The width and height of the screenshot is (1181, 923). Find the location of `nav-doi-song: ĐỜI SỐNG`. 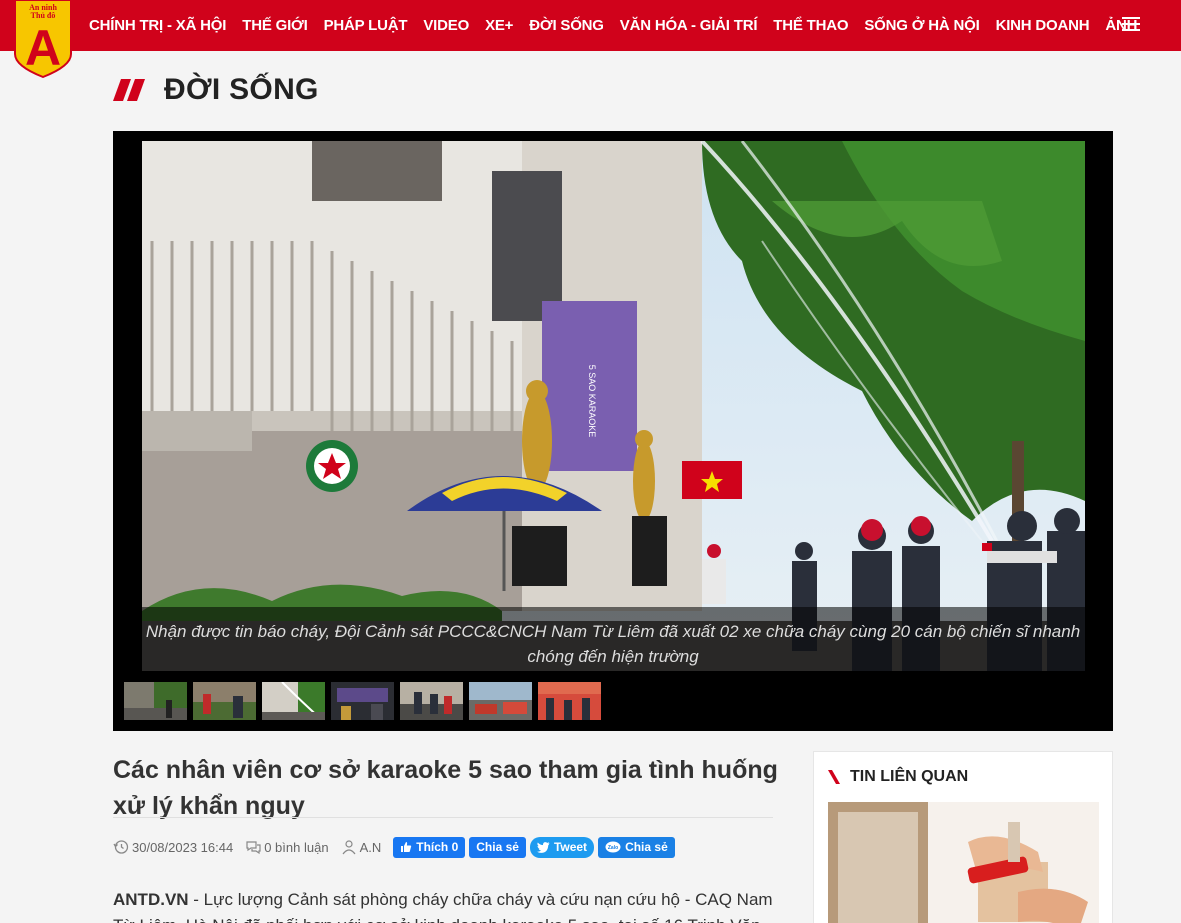

nav-doi-song: ĐỜI SỐNG is located at coordinates (566, 25).